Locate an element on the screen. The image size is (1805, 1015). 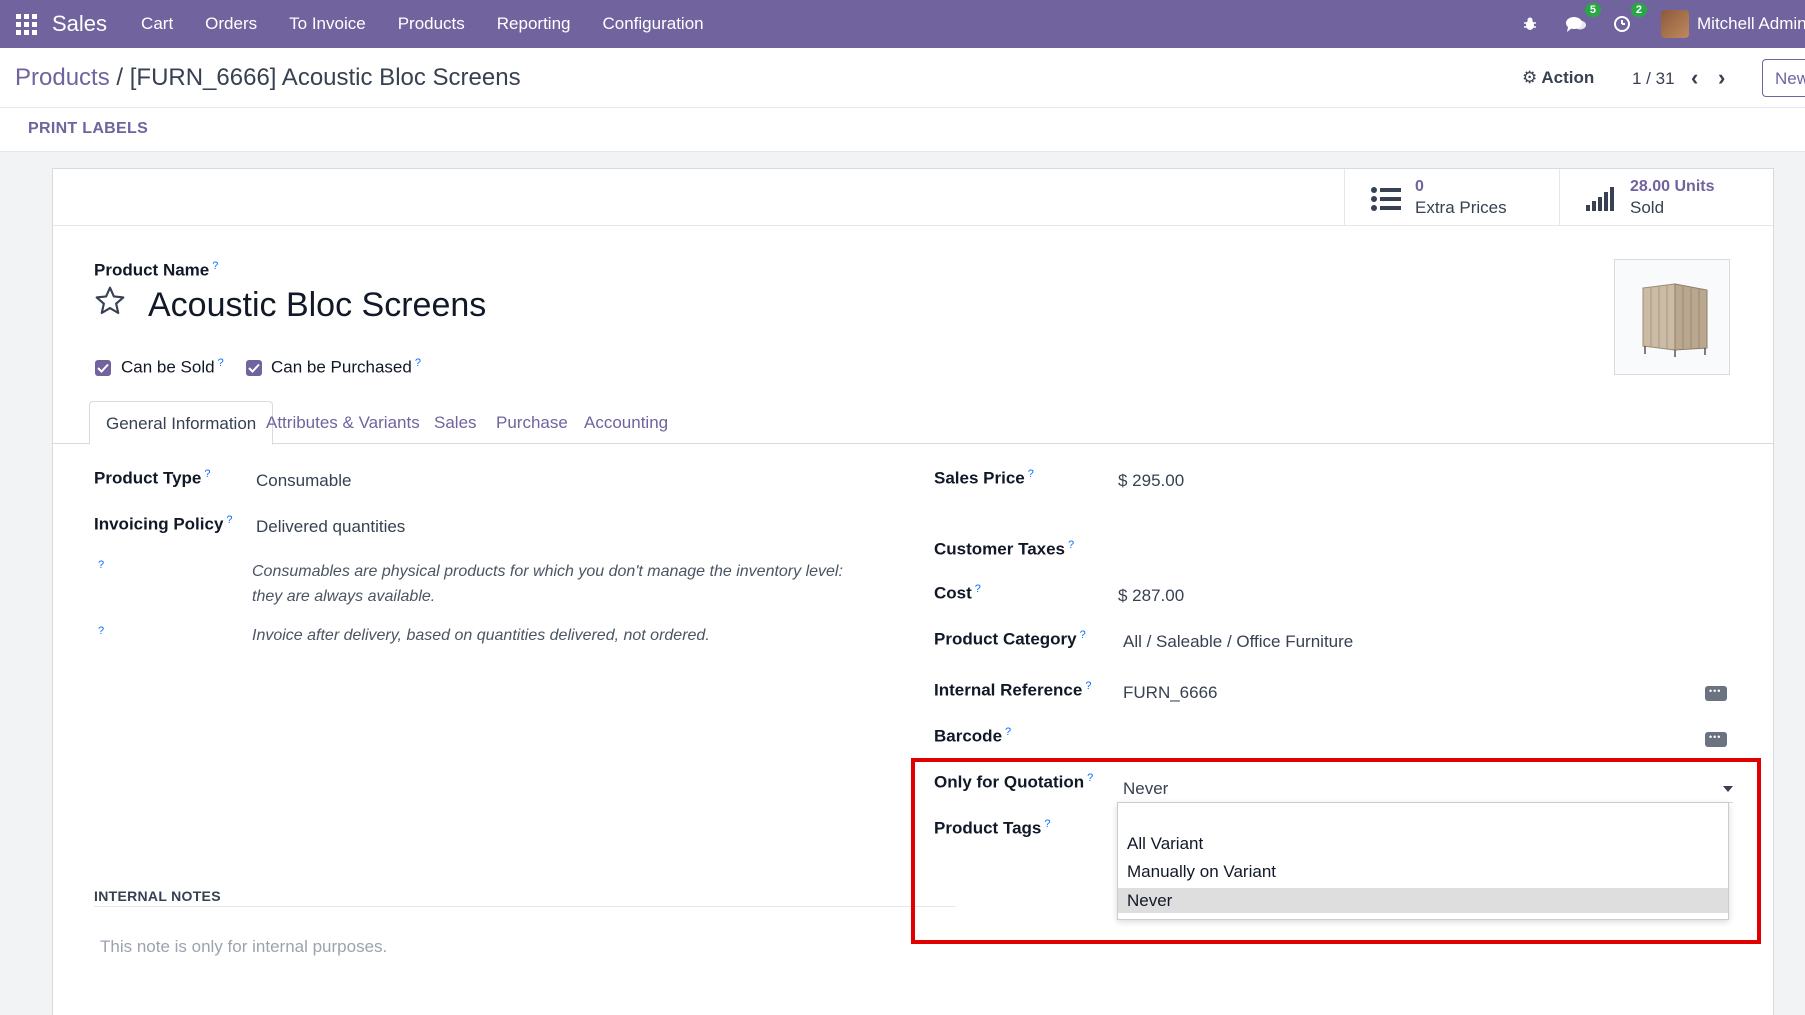
units-sold-button: 28.00 Units Sold is located at coordinates (1666, 197).